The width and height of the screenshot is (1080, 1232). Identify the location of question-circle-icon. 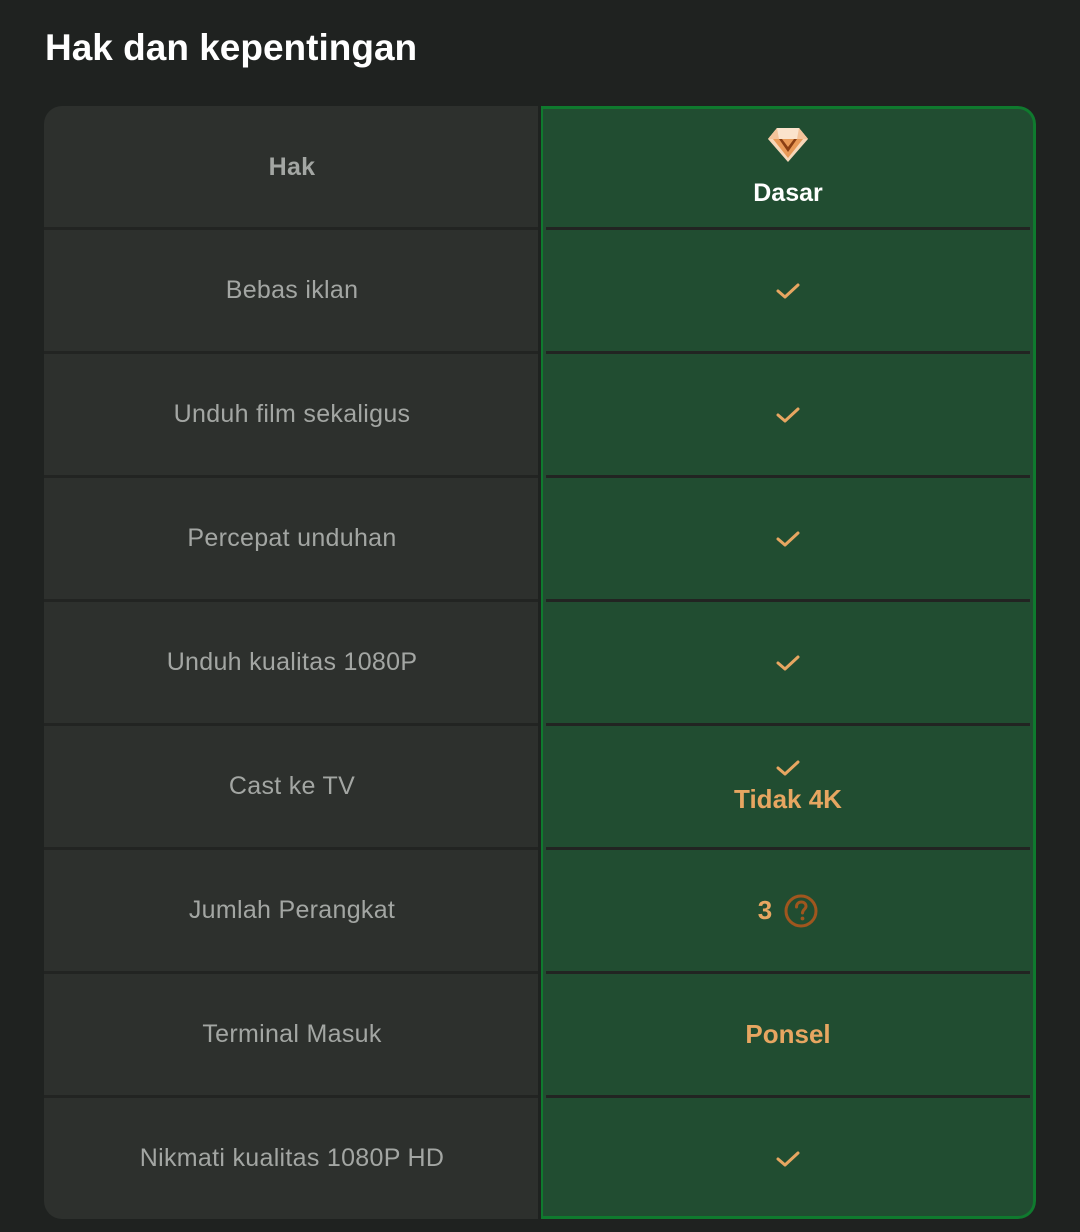
(801, 911).